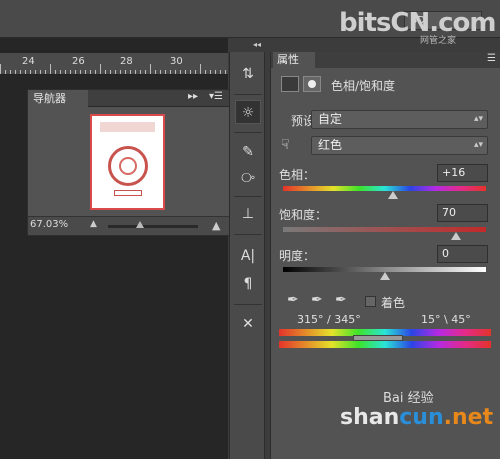  I want to click on watermark-part2: cun, so click(421, 417).